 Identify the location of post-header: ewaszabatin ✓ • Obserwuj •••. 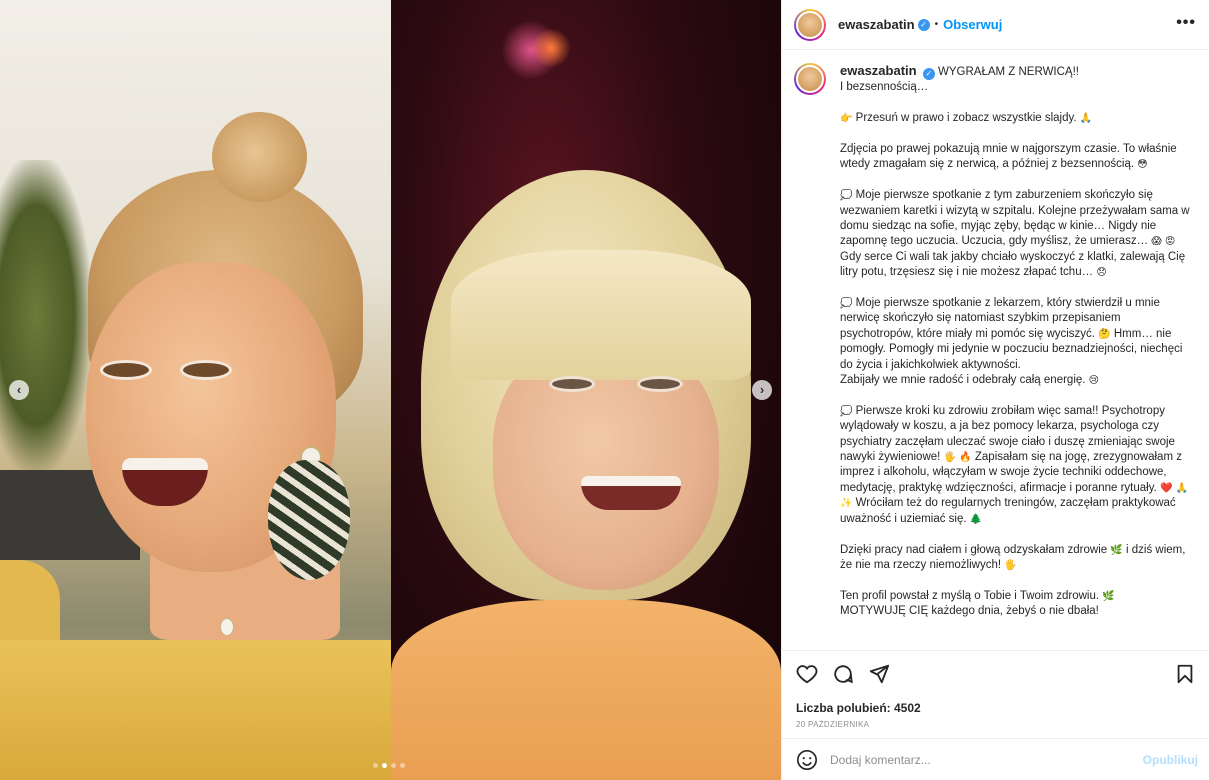
(995, 25).